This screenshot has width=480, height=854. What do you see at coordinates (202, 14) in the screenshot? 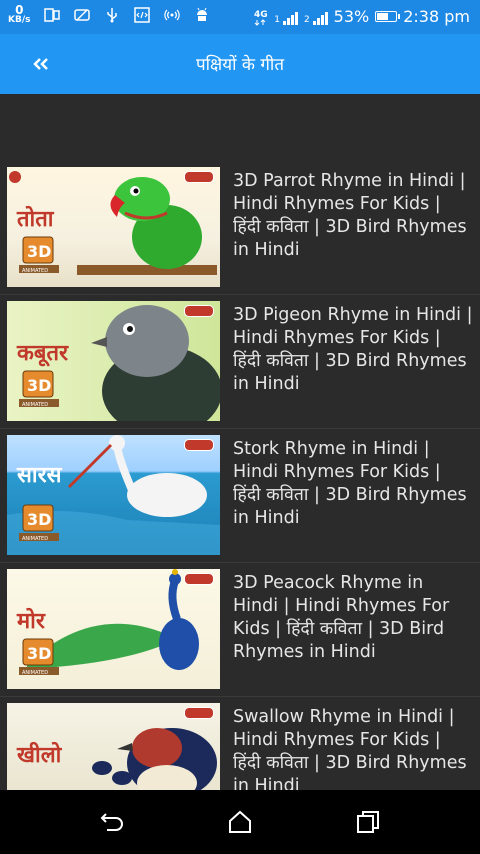
I see `android-icon` at bounding box center [202, 14].